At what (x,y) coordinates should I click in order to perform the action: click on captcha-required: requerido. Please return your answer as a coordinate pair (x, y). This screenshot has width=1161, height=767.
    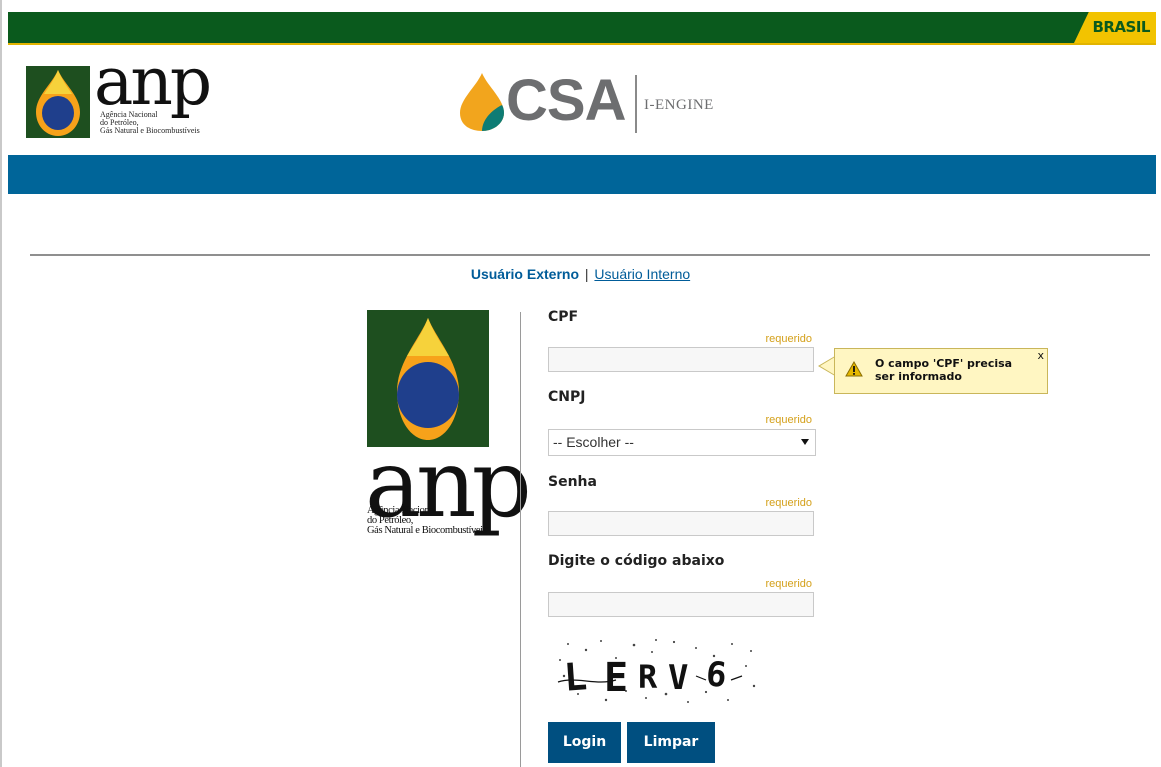
    Looking at the image, I should click on (788, 584).